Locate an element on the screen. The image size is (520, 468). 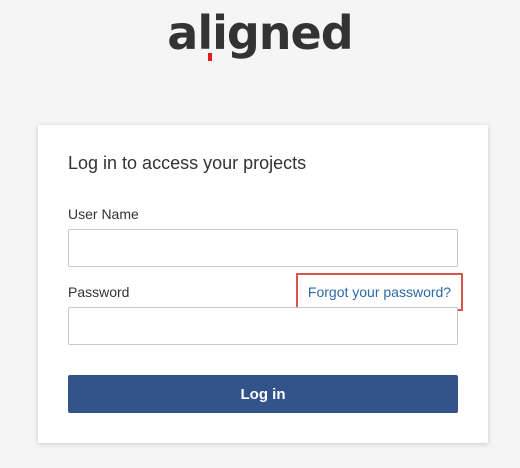
password-label: Password is located at coordinates (99, 292).